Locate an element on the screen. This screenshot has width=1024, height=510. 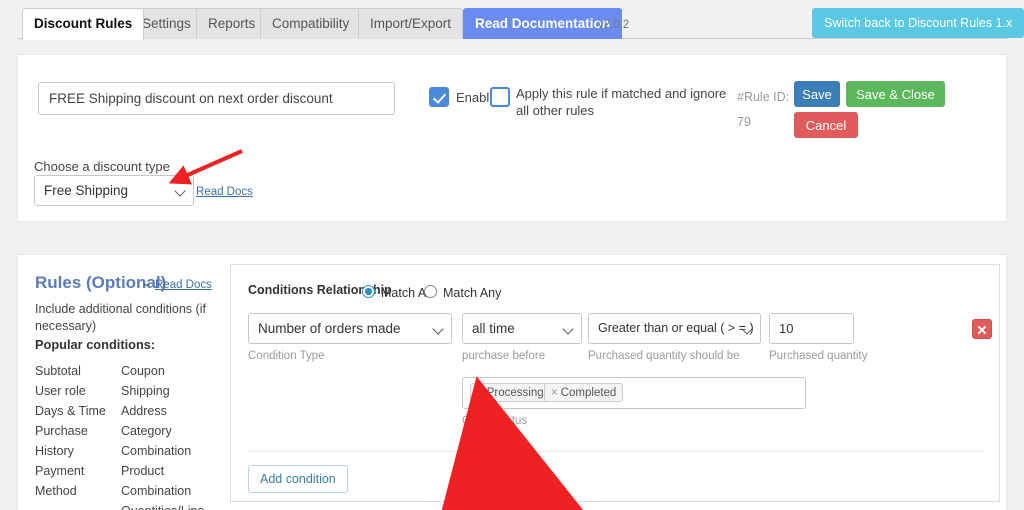
order-status-tag-processing: × Processing is located at coordinates (510, 392).